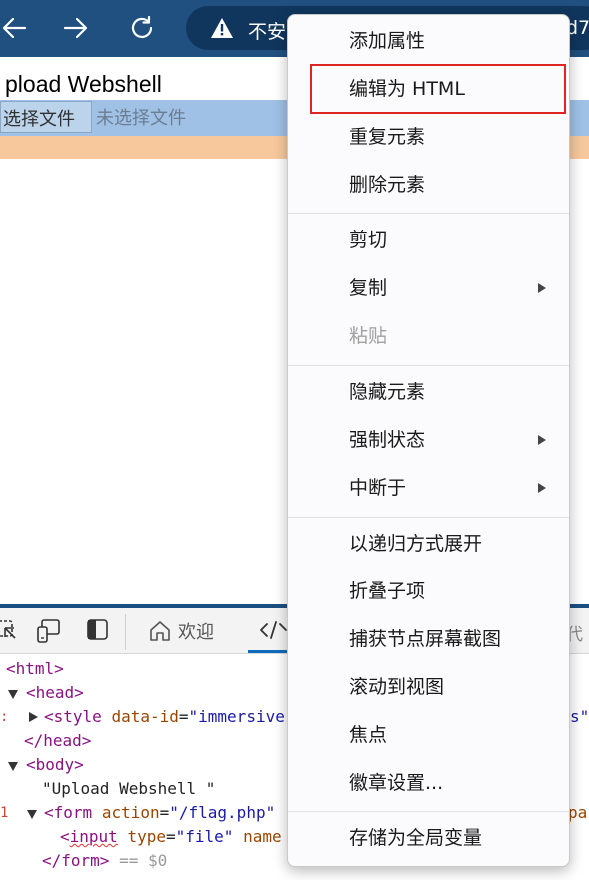 Image resolution: width=589 pixels, height=880 pixels. I want to click on input-lt: <, so click(65, 836).